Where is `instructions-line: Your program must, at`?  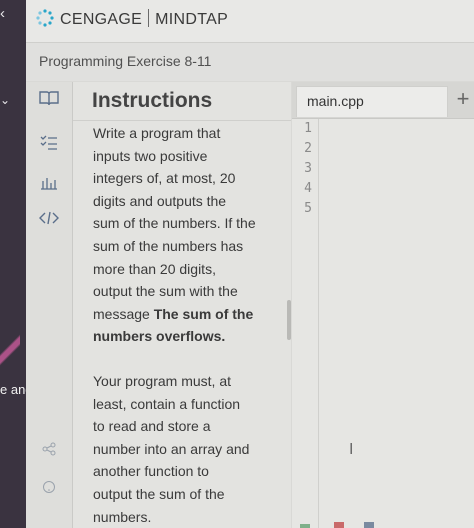
instructions-line: Your program must, at is located at coordinates (162, 380).